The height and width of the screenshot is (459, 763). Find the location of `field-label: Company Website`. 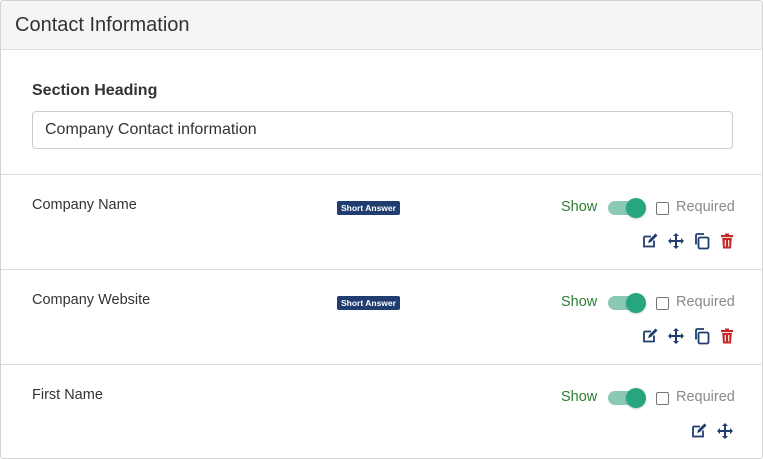

field-label: Company Website is located at coordinates (91, 300).